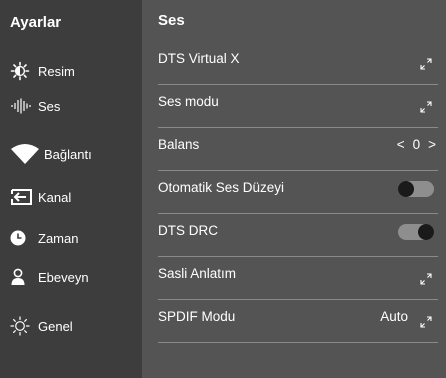  I want to click on sidebar-item-label: Bağlantı, so click(68, 154).